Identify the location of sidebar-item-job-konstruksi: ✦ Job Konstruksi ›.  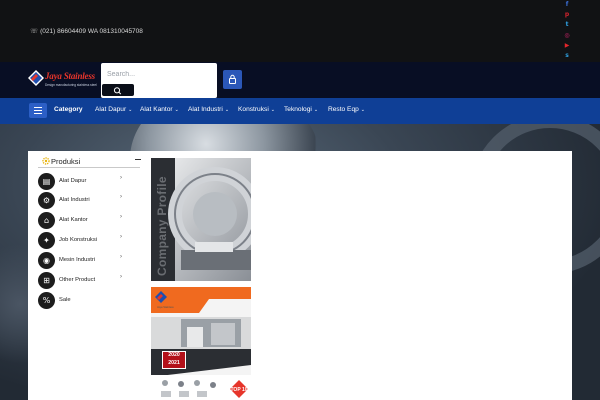
(83, 240).